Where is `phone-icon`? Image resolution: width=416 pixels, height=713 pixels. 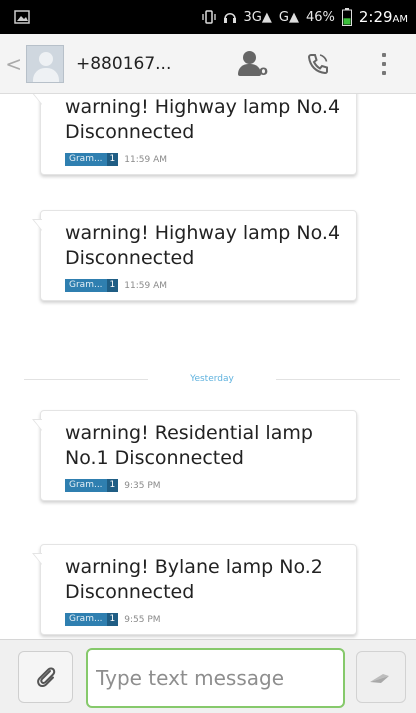
phone-icon is located at coordinates (317, 63).